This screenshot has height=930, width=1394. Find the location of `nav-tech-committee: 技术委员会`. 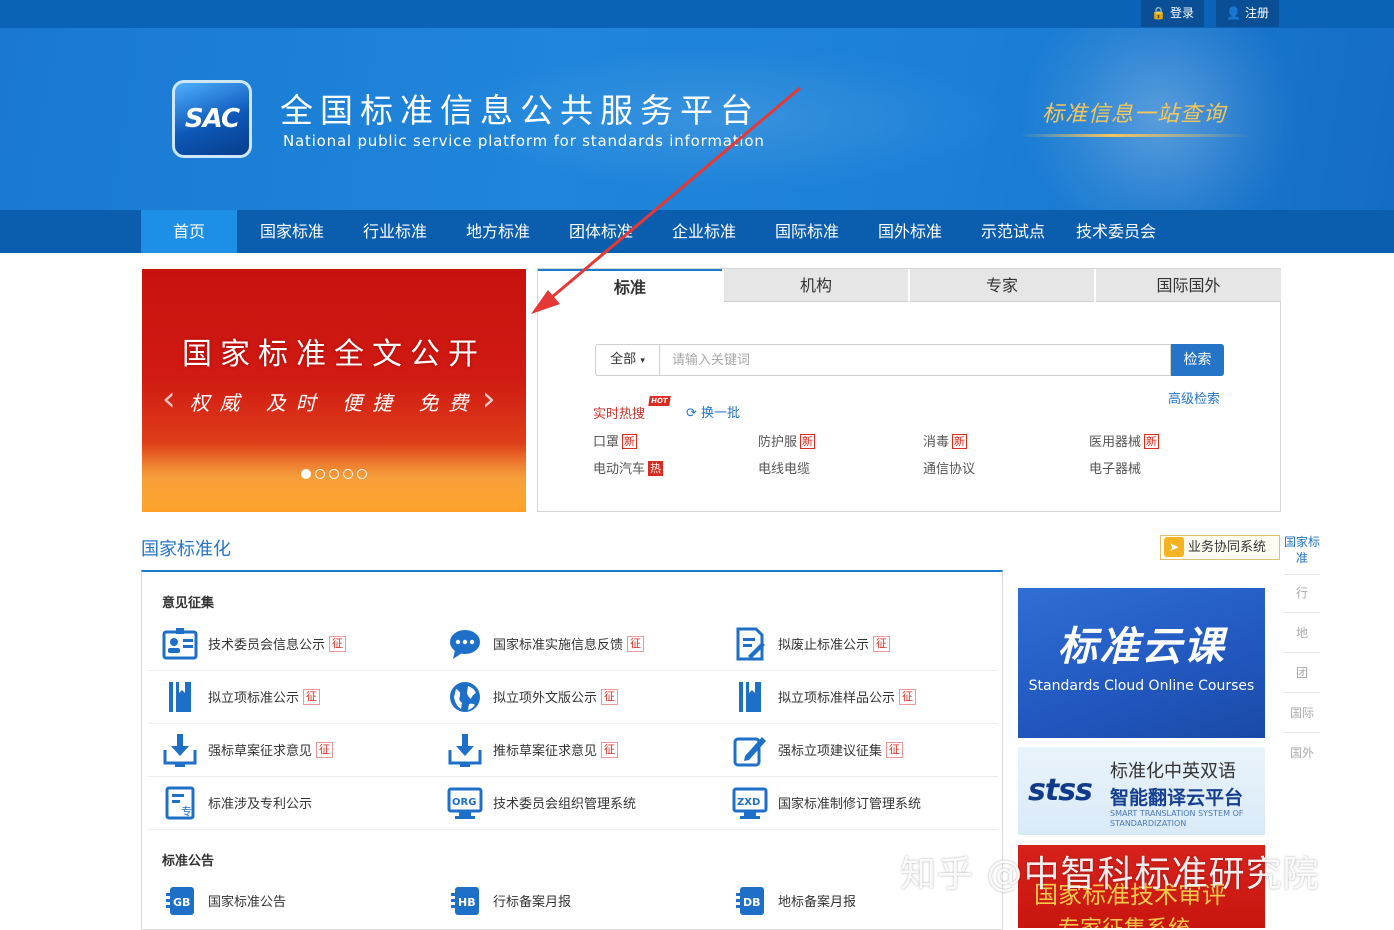

nav-tech-committee: 技术委员会 is located at coordinates (1116, 231).